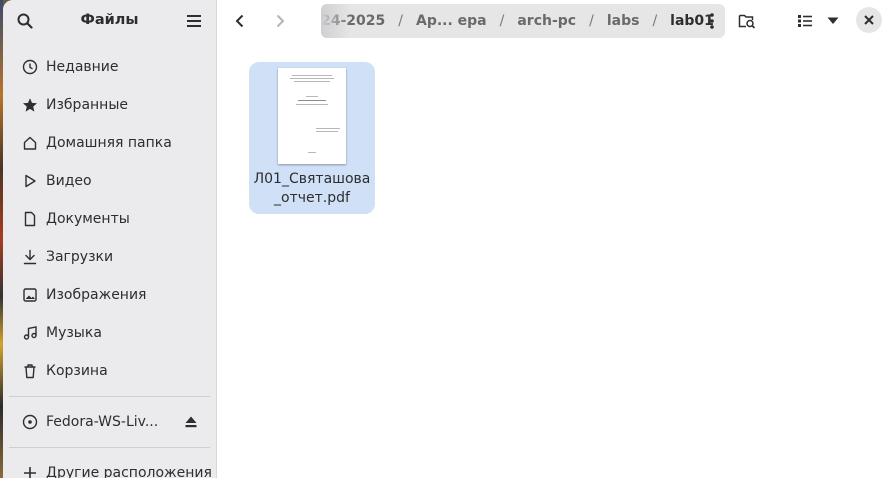 This screenshot has width=893, height=478. Describe the element at coordinates (30, 333) in the screenshot. I see `music-icon` at that location.